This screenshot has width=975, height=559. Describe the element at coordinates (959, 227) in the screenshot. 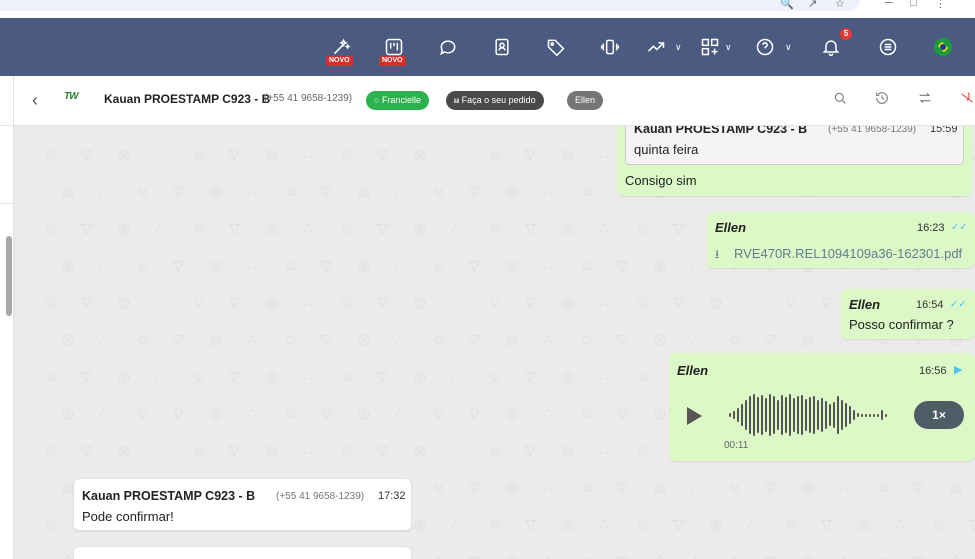

I see `double-check-icon: ✓✓` at that location.